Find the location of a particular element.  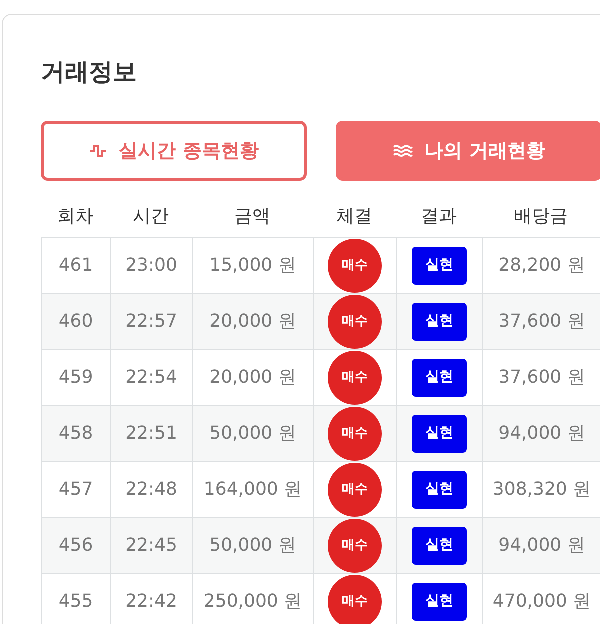

table-cell: 456 is located at coordinates (76, 545).